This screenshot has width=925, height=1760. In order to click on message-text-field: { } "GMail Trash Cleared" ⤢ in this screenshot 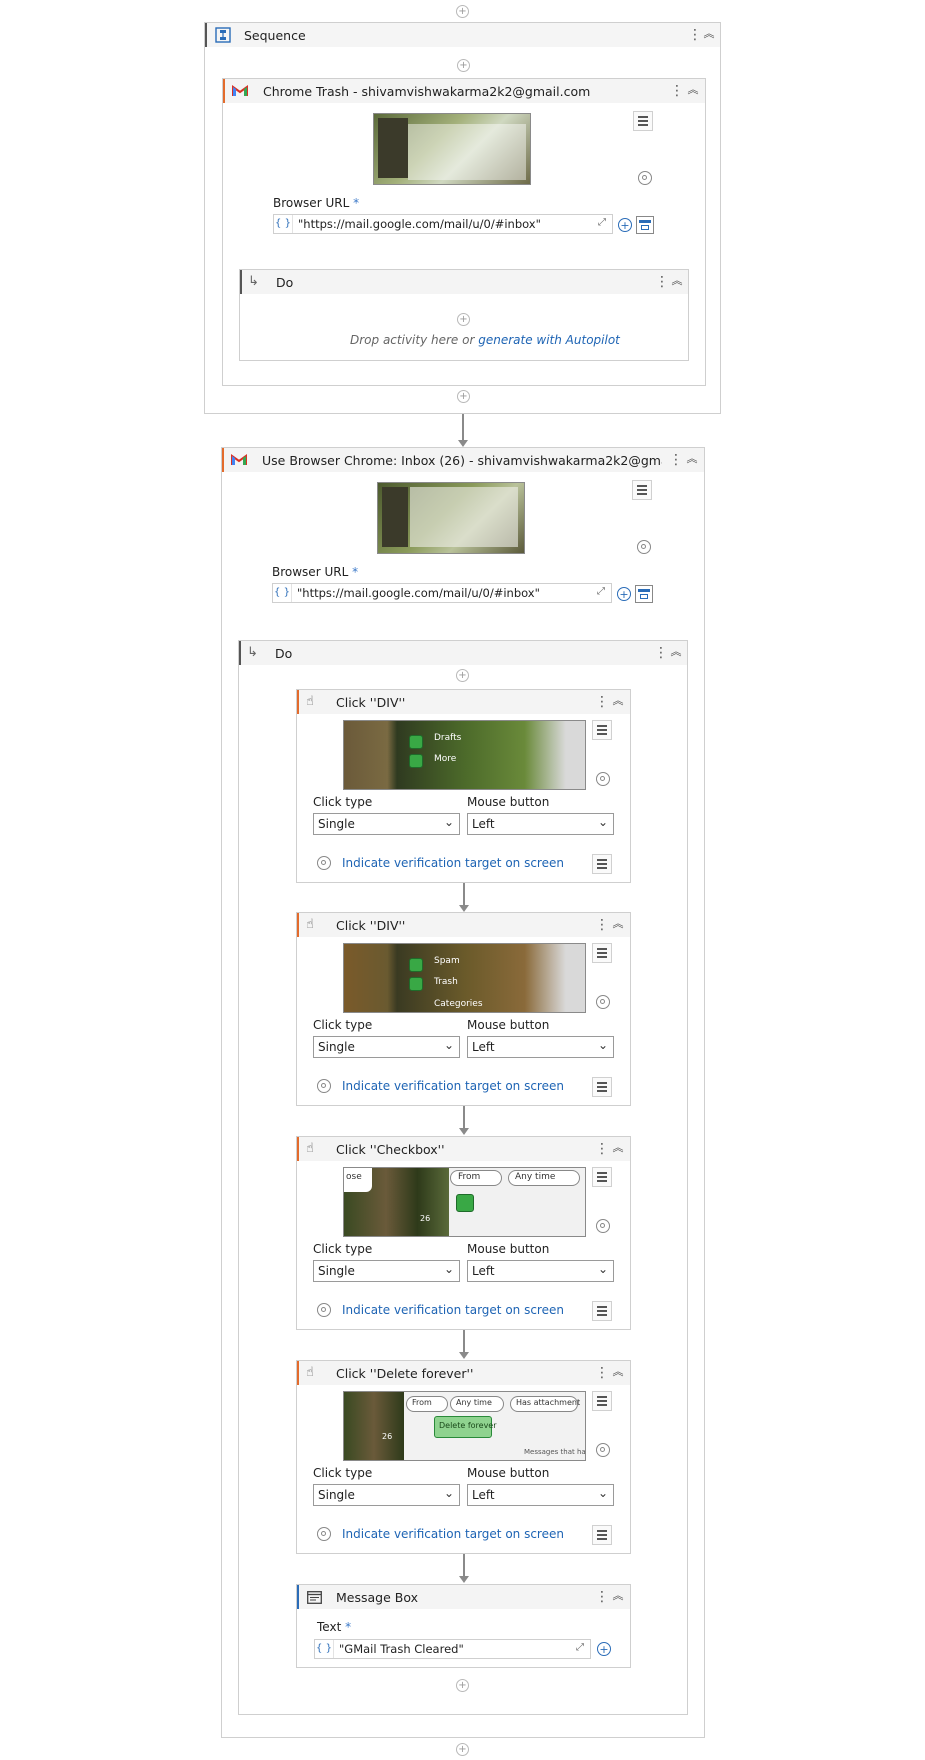, I will do `click(452, 1649)`.